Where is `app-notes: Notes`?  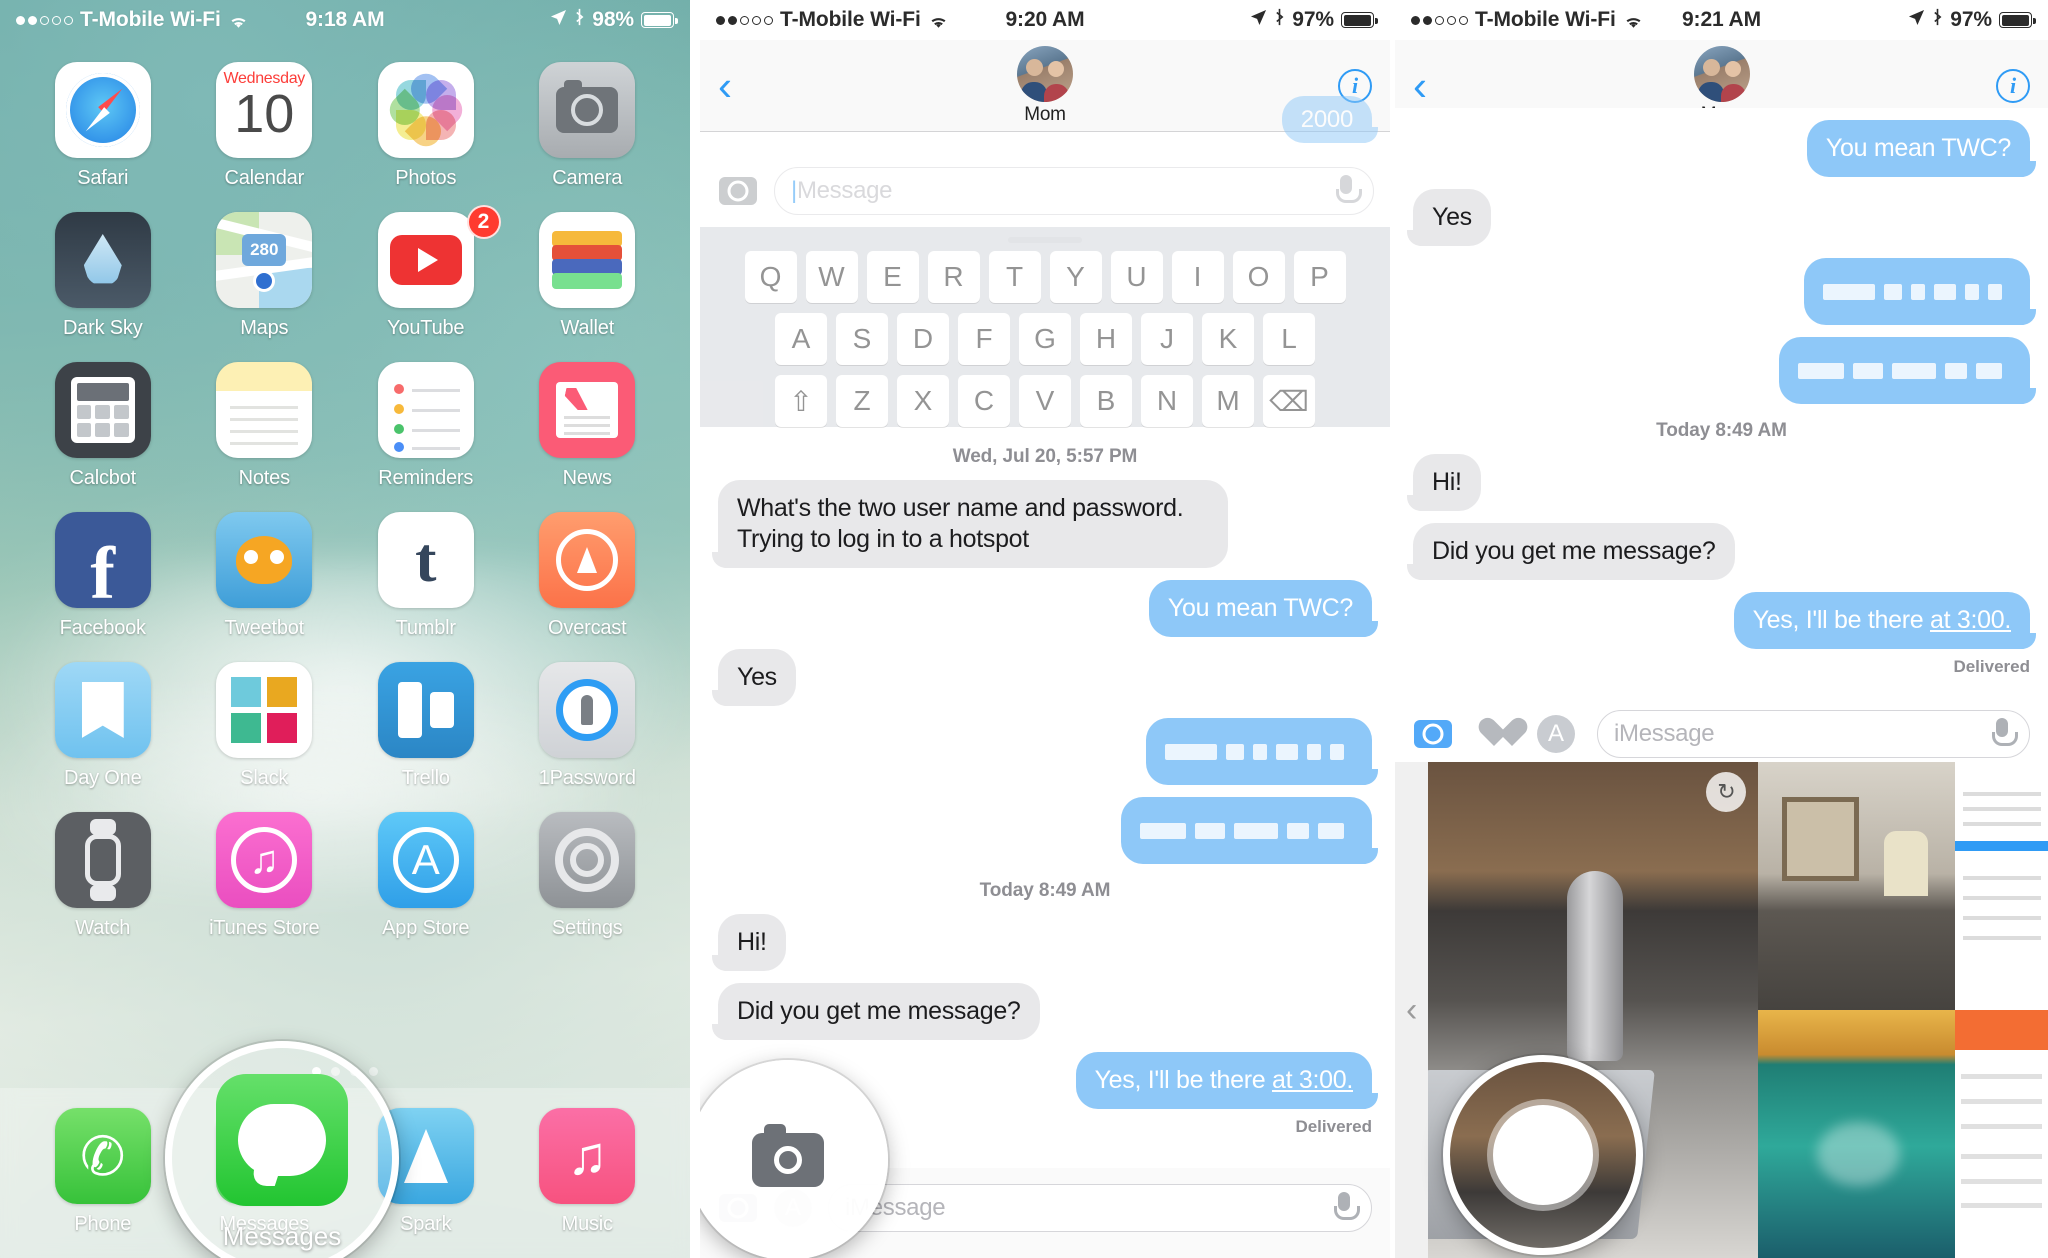
app-notes: Notes is located at coordinates (265, 426).